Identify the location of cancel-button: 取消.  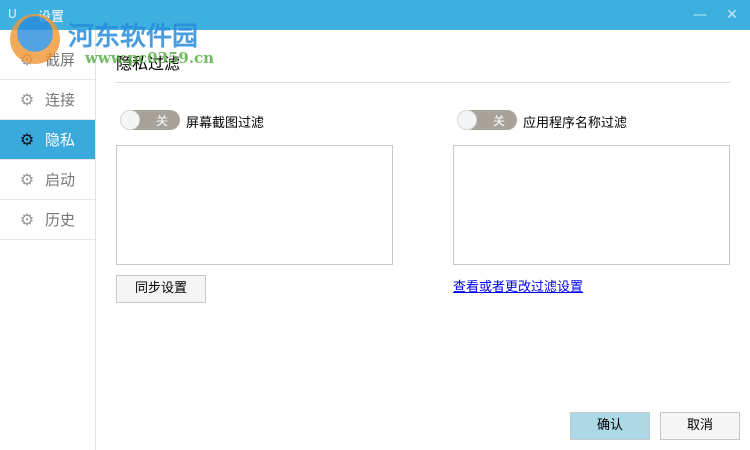
(700, 426).